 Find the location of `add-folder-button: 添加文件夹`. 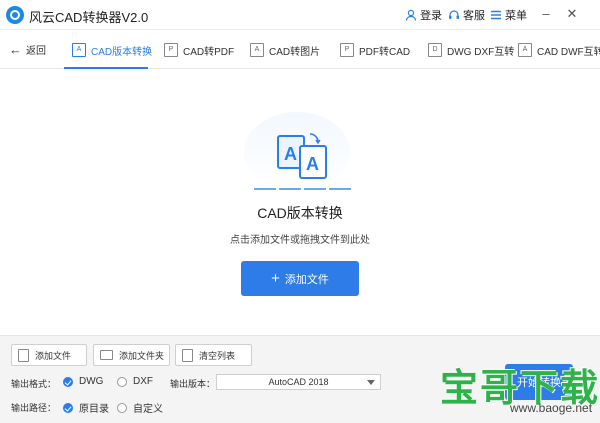

add-folder-button: 添加文件夹 is located at coordinates (131, 355).